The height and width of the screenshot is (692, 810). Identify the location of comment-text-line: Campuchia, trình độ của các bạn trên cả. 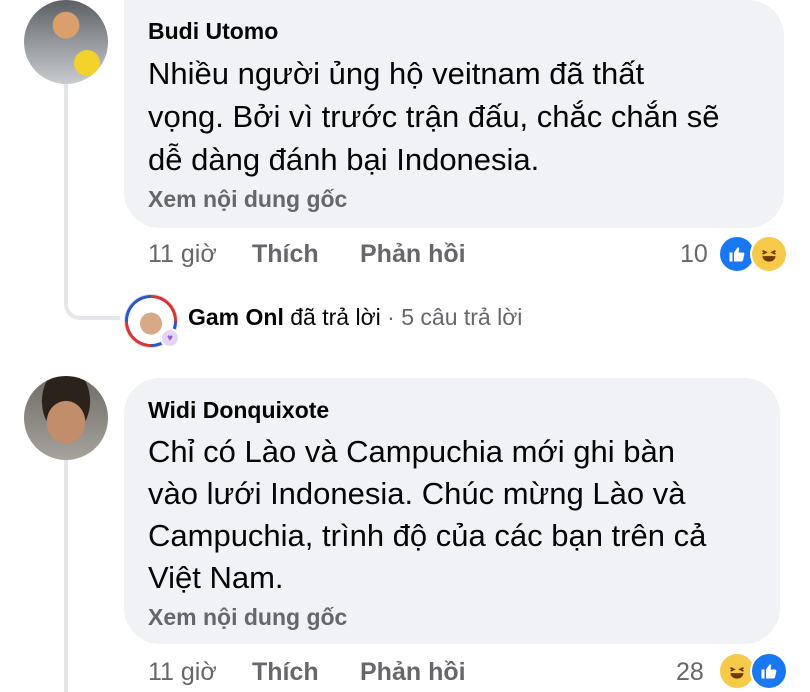
(427, 535).